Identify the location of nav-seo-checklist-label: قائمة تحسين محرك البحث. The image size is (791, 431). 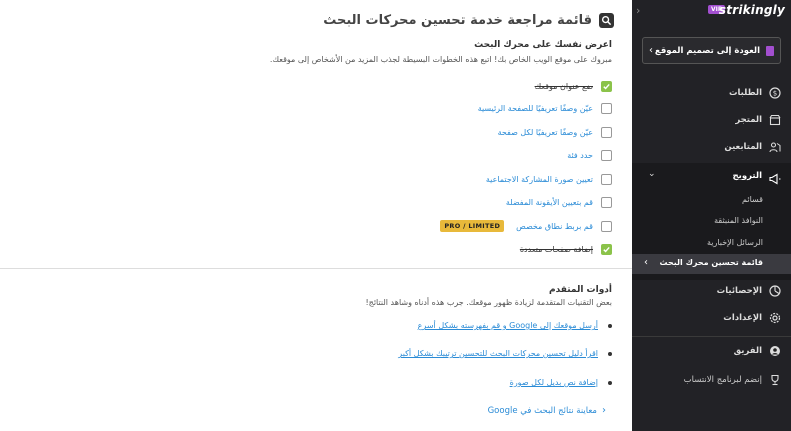
(711, 262).